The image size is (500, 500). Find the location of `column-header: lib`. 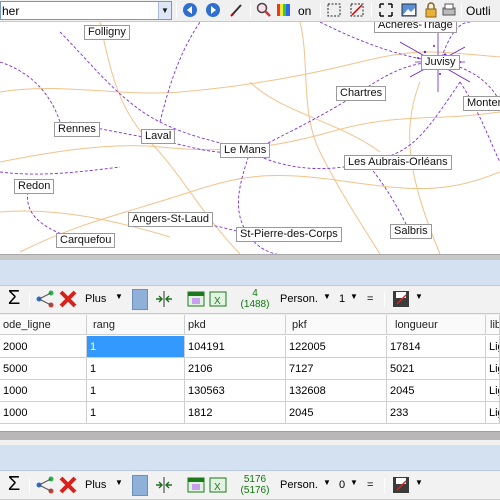

column-header: lib is located at coordinates (493, 325).